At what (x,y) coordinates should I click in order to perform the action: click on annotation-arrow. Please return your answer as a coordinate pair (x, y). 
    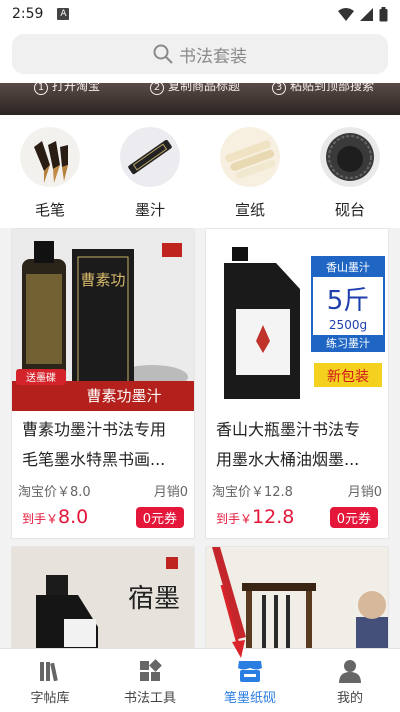
    Looking at the image, I should click on (232, 621).